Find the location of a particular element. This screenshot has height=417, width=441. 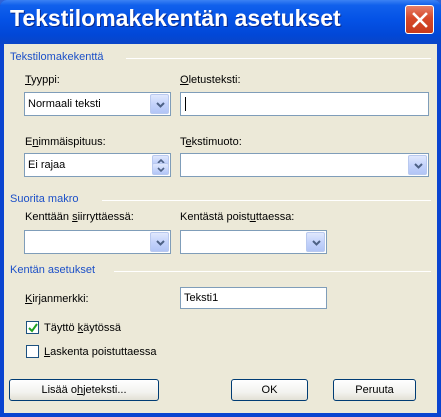

checkmark-icon is located at coordinates (33, 328).